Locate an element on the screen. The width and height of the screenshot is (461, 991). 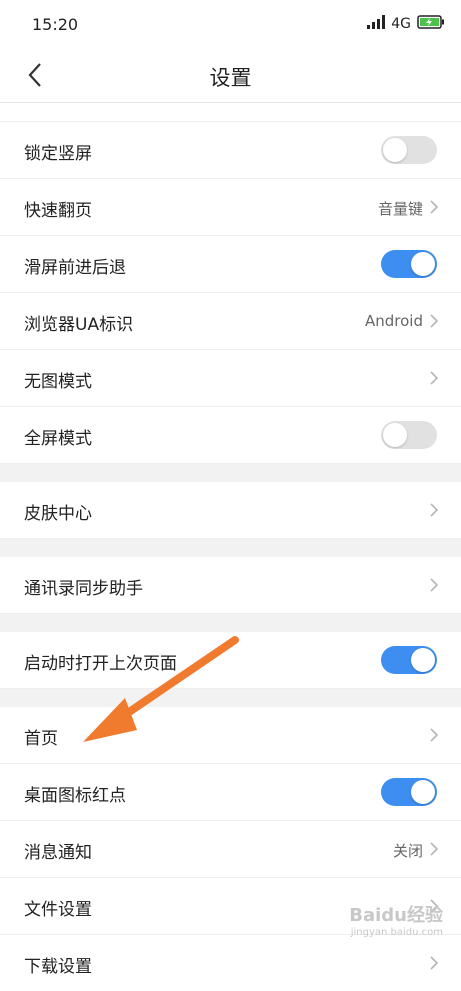
setting-row: 快速翻页 音量键 is located at coordinates (230, 207).